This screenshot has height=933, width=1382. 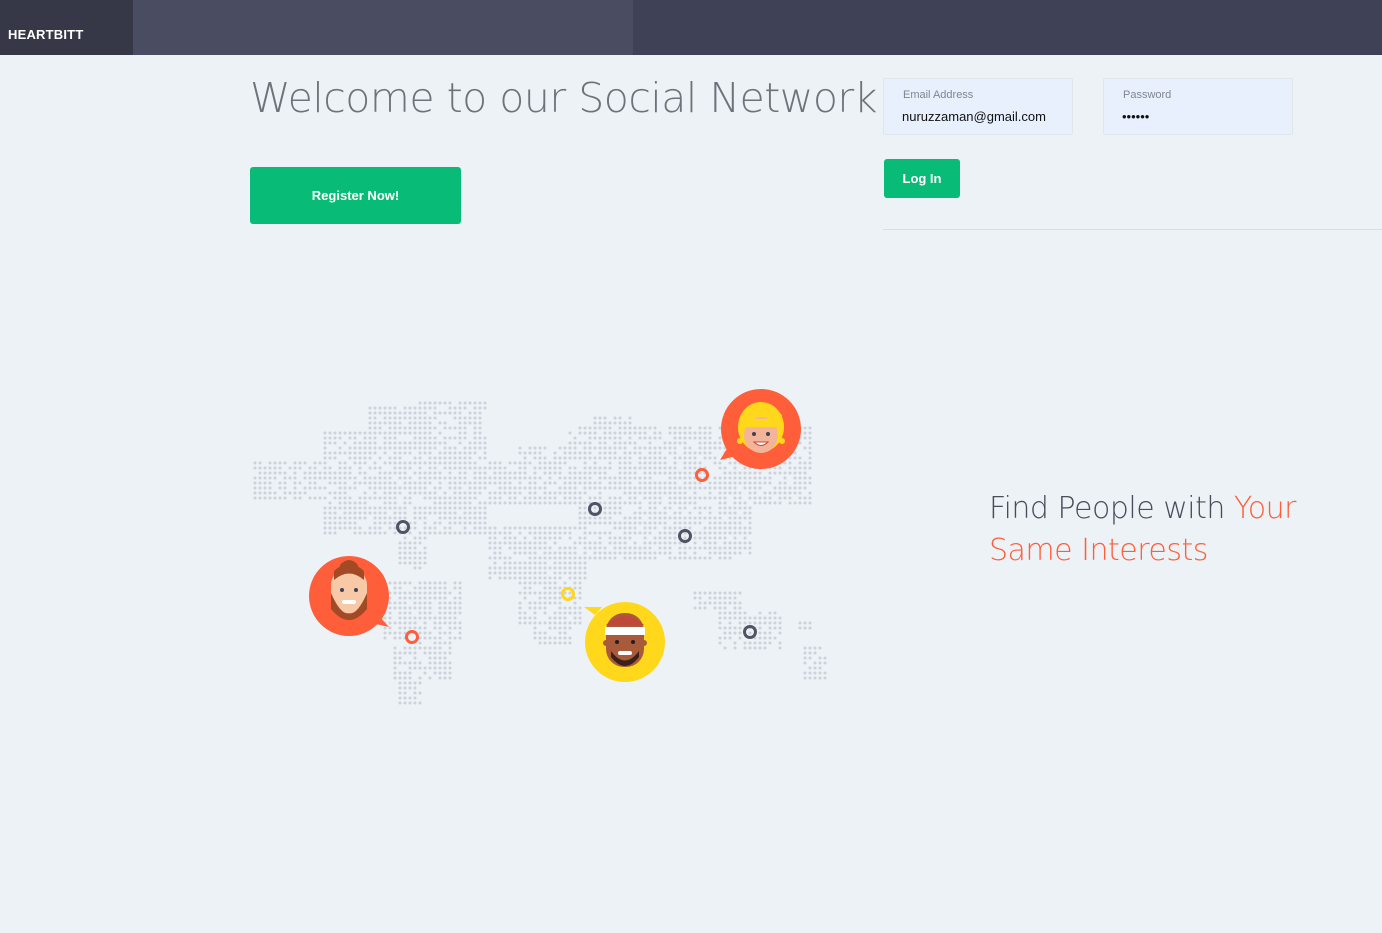 What do you see at coordinates (1204, 116) in the screenshot?
I see `password-input` at bounding box center [1204, 116].